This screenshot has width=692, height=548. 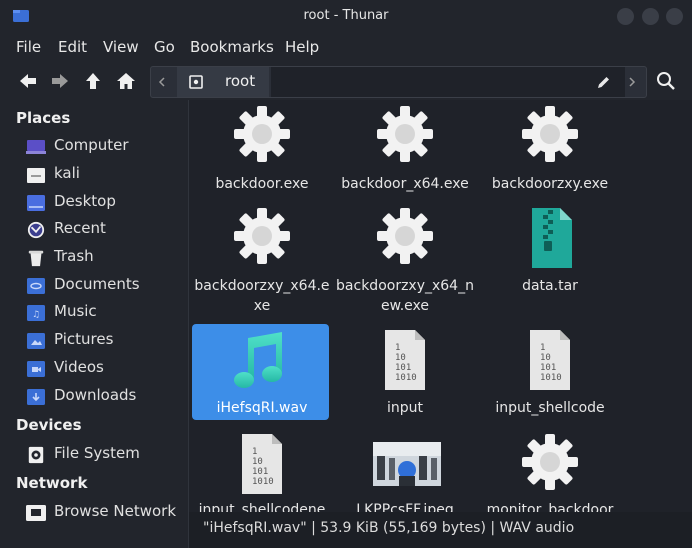 I want to click on file-name: backdoorzxy_x64_n ew.exe, so click(x=405, y=296).